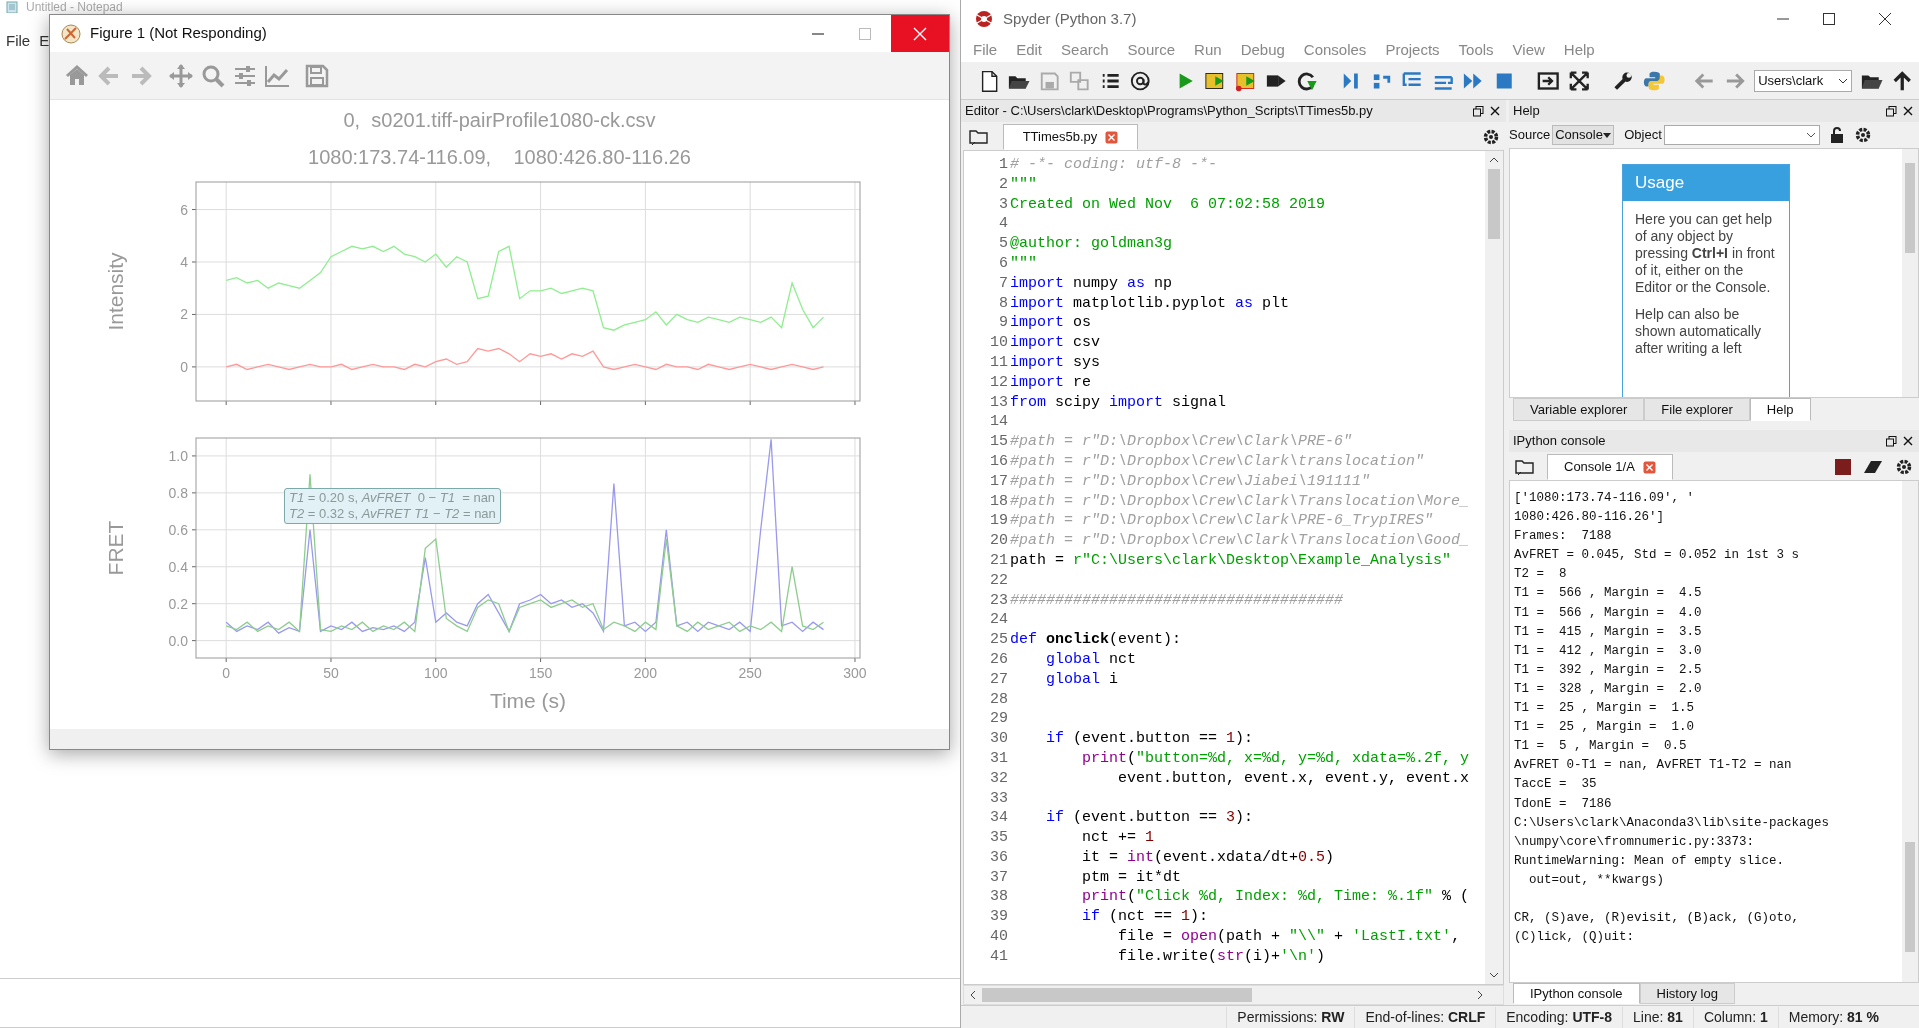  Describe the element at coordinates (1055, 362) in the screenshot. I see `code-line: import sys` at that location.